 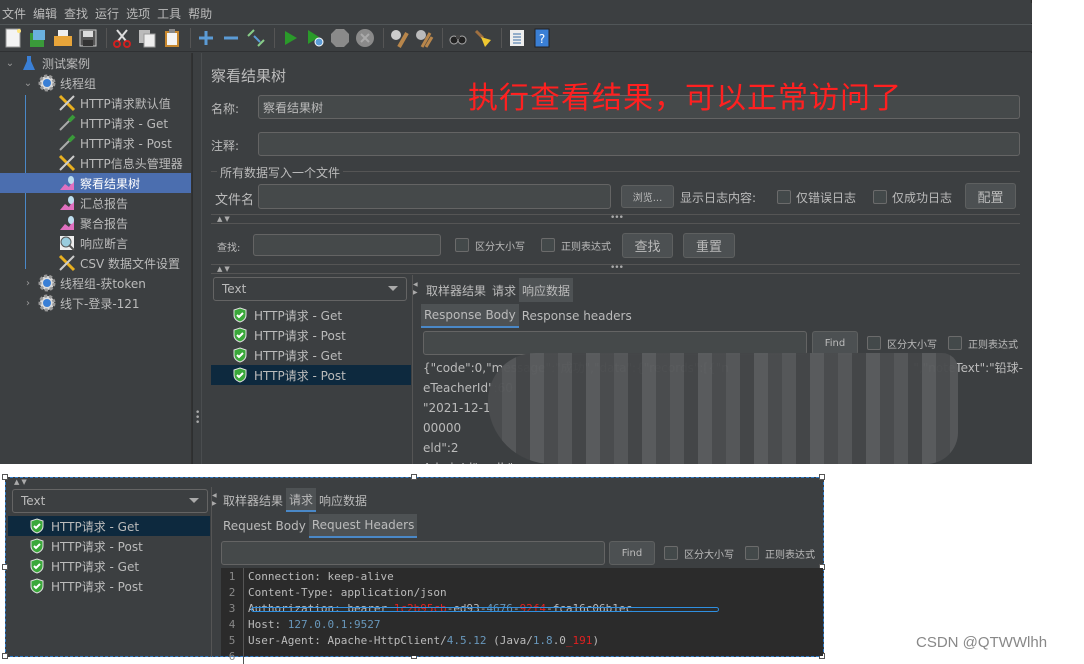 What do you see at coordinates (59, 83) in the screenshot?
I see `tree-node-thread-group: ⌄ 线程组` at bounding box center [59, 83].